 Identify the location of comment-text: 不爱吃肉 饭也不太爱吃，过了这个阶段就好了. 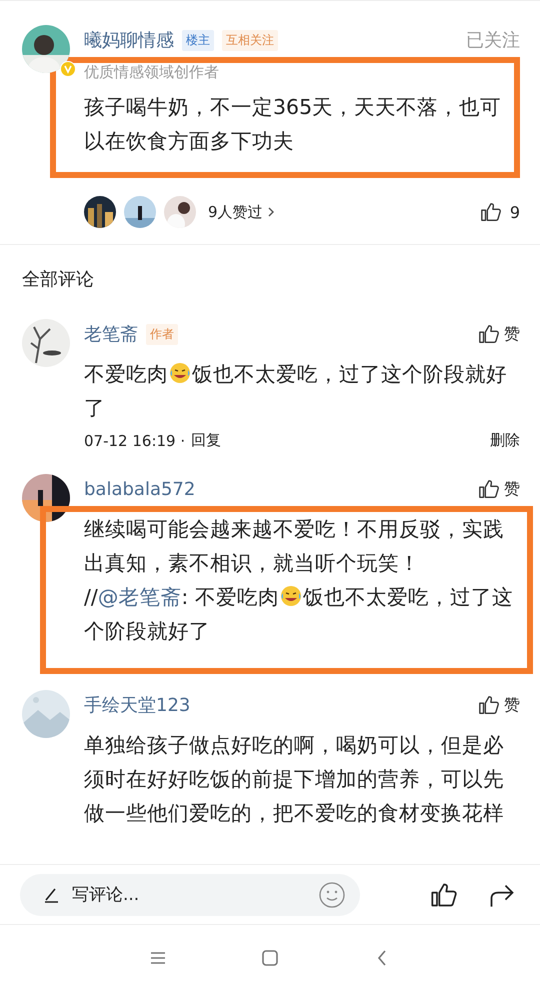
(296, 391).